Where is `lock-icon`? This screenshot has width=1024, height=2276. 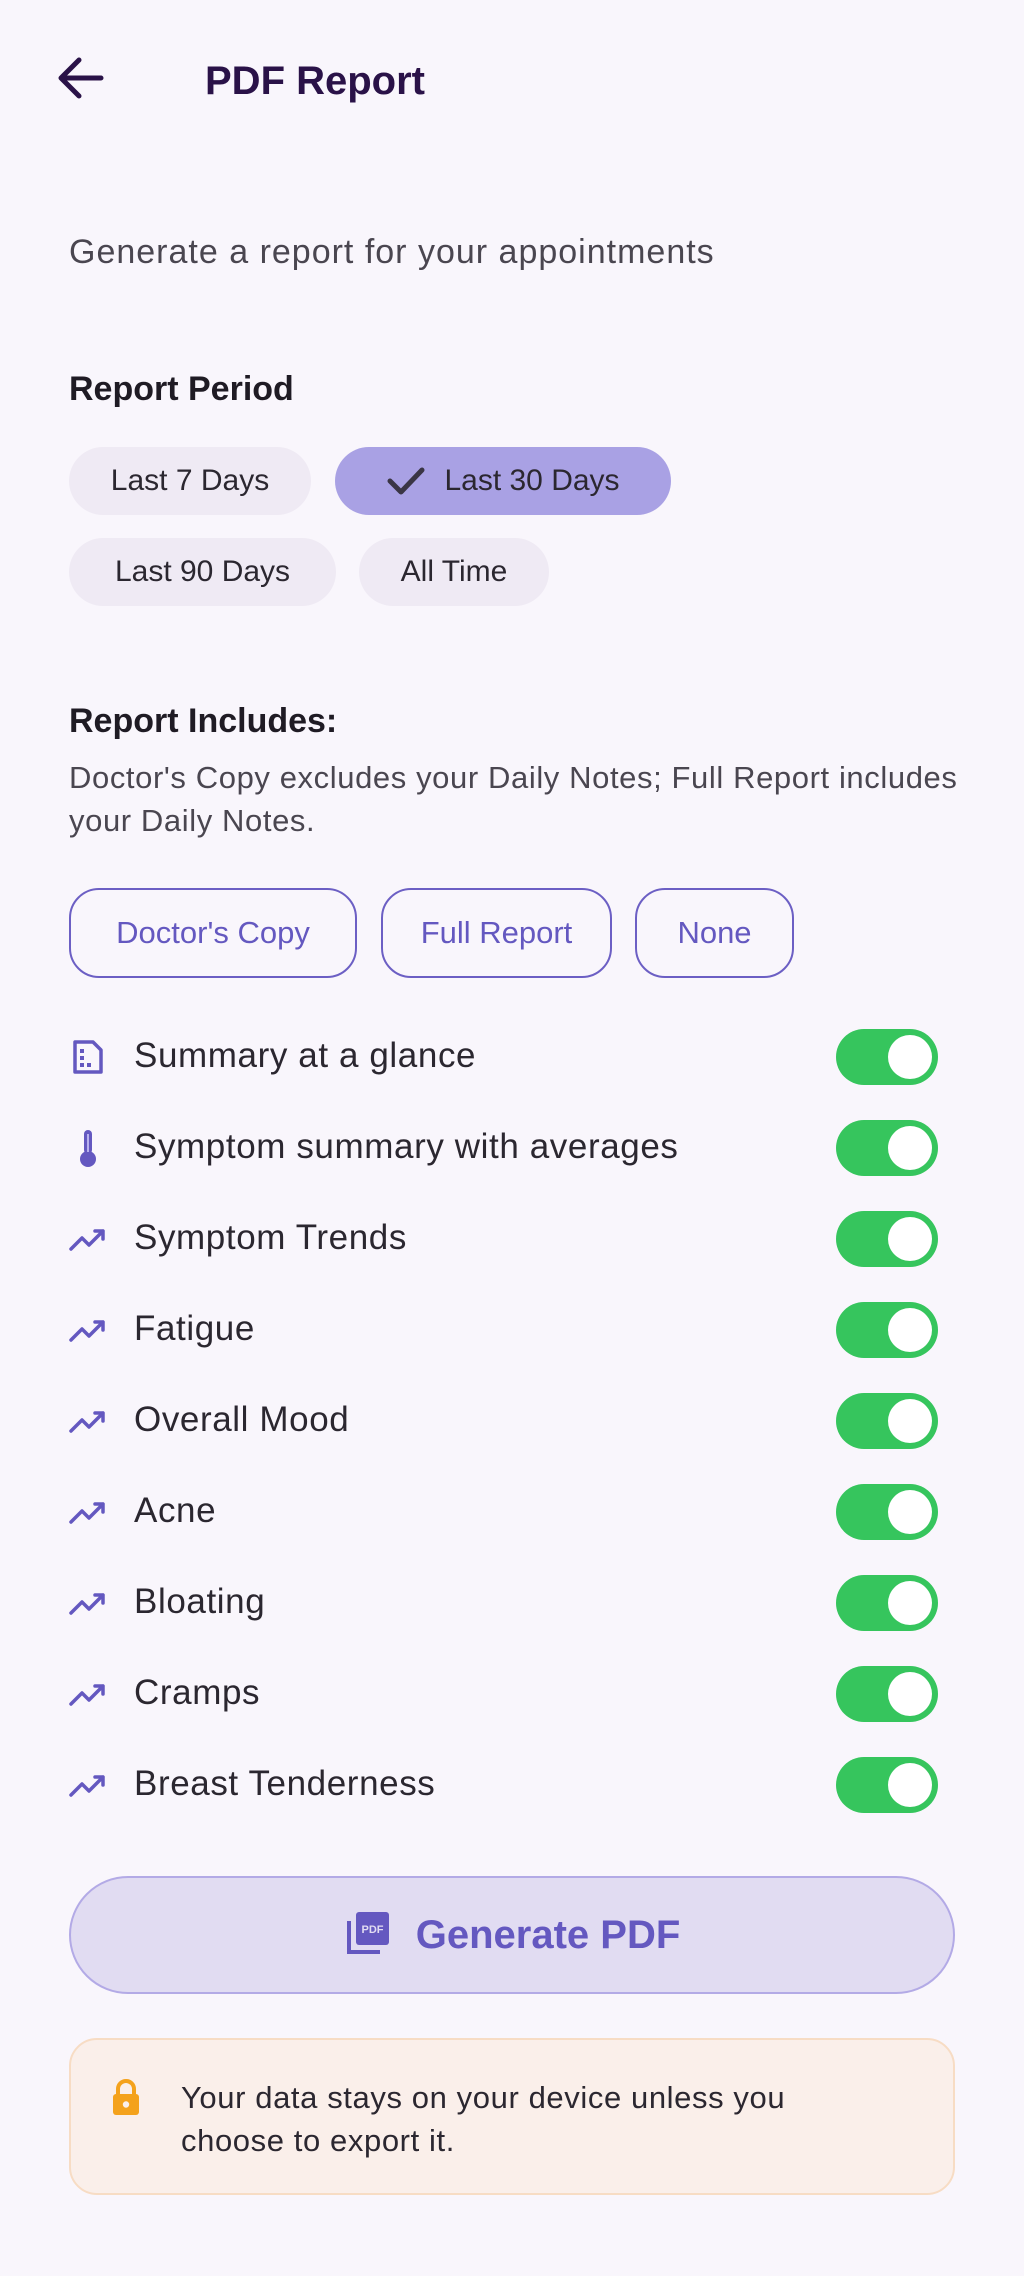 lock-icon is located at coordinates (127, 2098).